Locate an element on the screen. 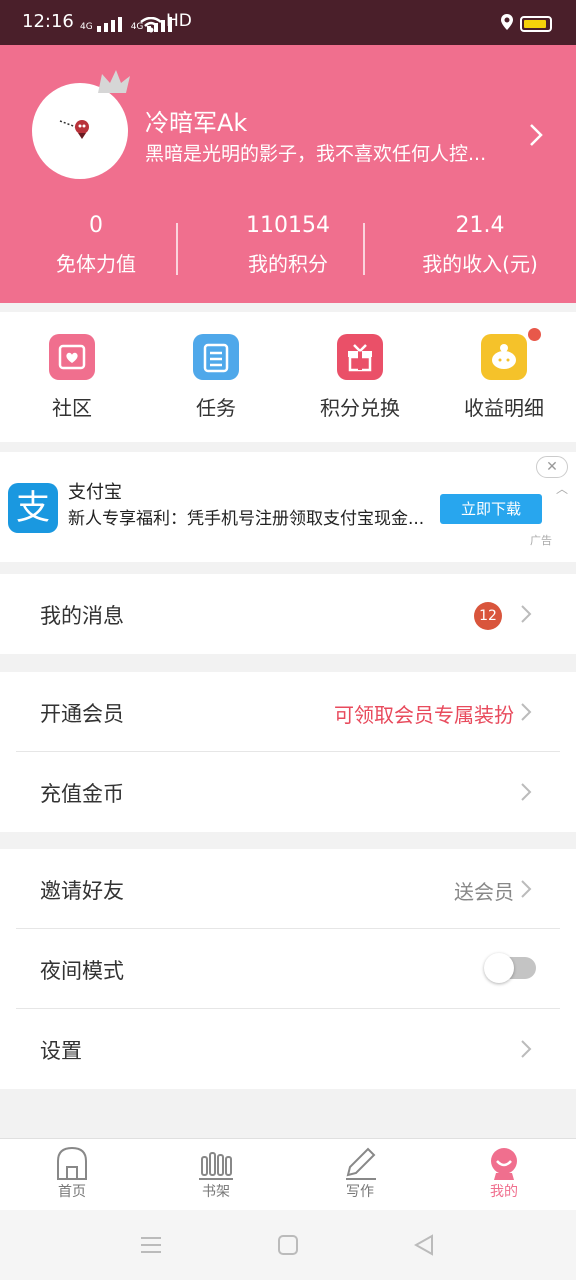  ad-title: 支付宝 is located at coordinates (95, 492).